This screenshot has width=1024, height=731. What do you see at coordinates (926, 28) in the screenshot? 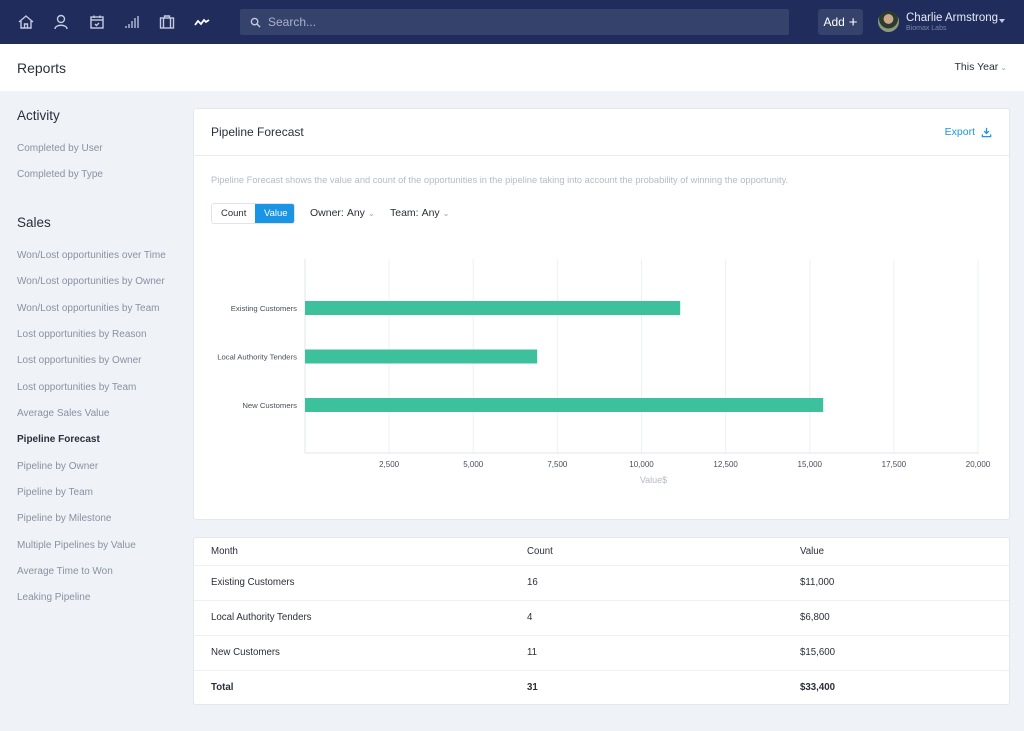
I see `user-organization: Biomax Labs` at bounding box center [926, 28].